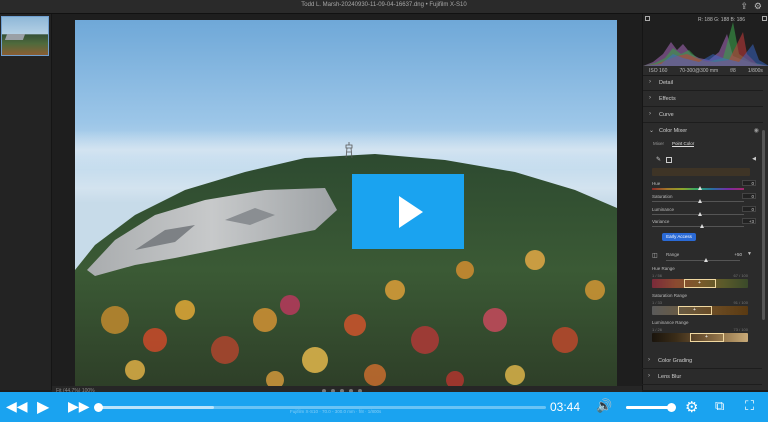 The image size is (768, 422). Describe the element at coordinates (565, 407) in the screenshot. I see `time-display: 03:44` at that location.